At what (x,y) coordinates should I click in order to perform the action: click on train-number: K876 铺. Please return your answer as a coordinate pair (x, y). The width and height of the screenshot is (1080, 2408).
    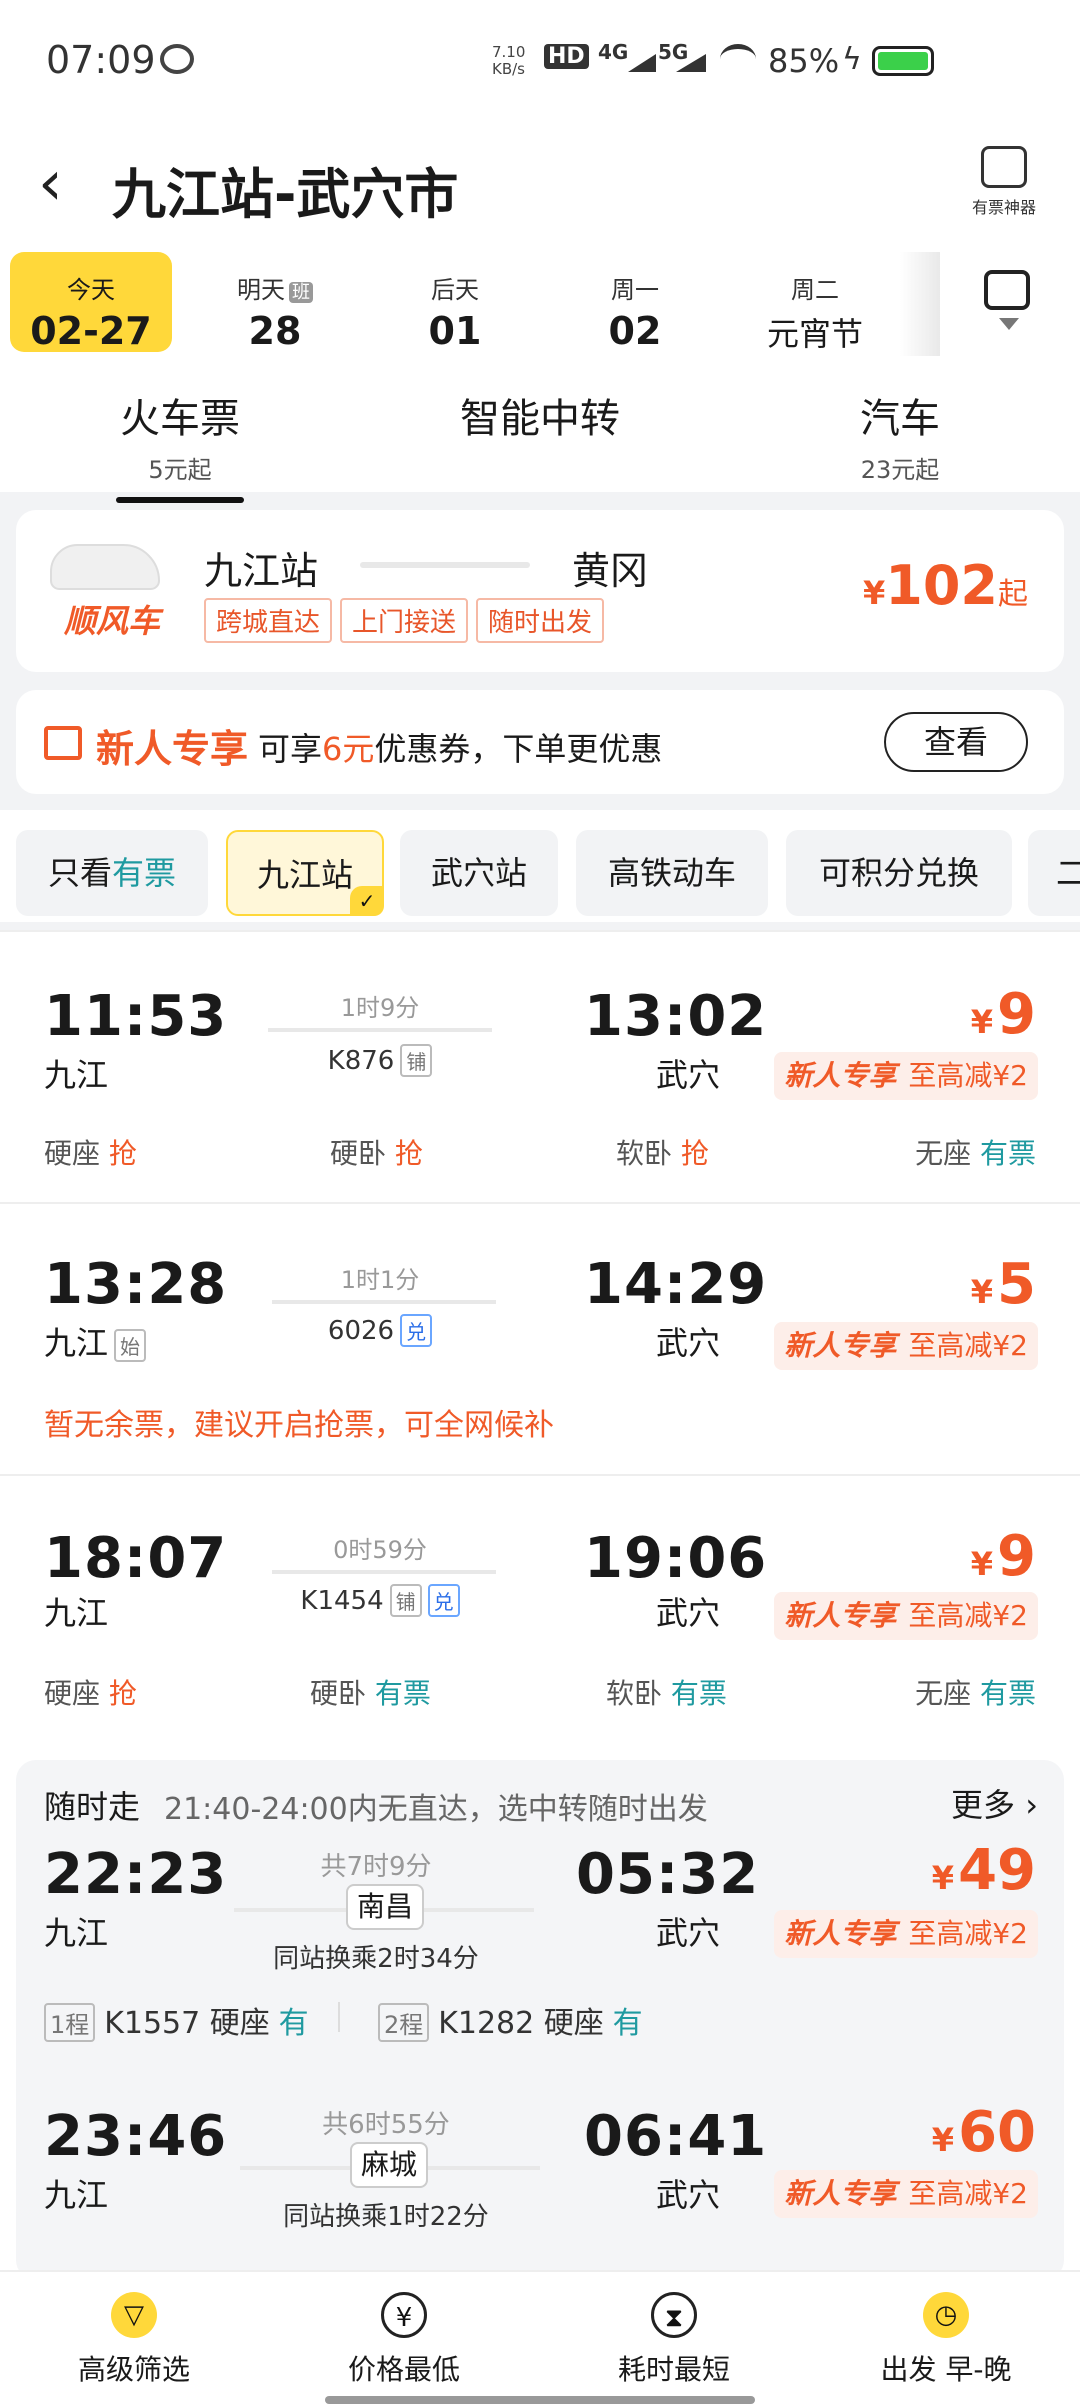
    Looking at the image, I should click on (380, 1060).